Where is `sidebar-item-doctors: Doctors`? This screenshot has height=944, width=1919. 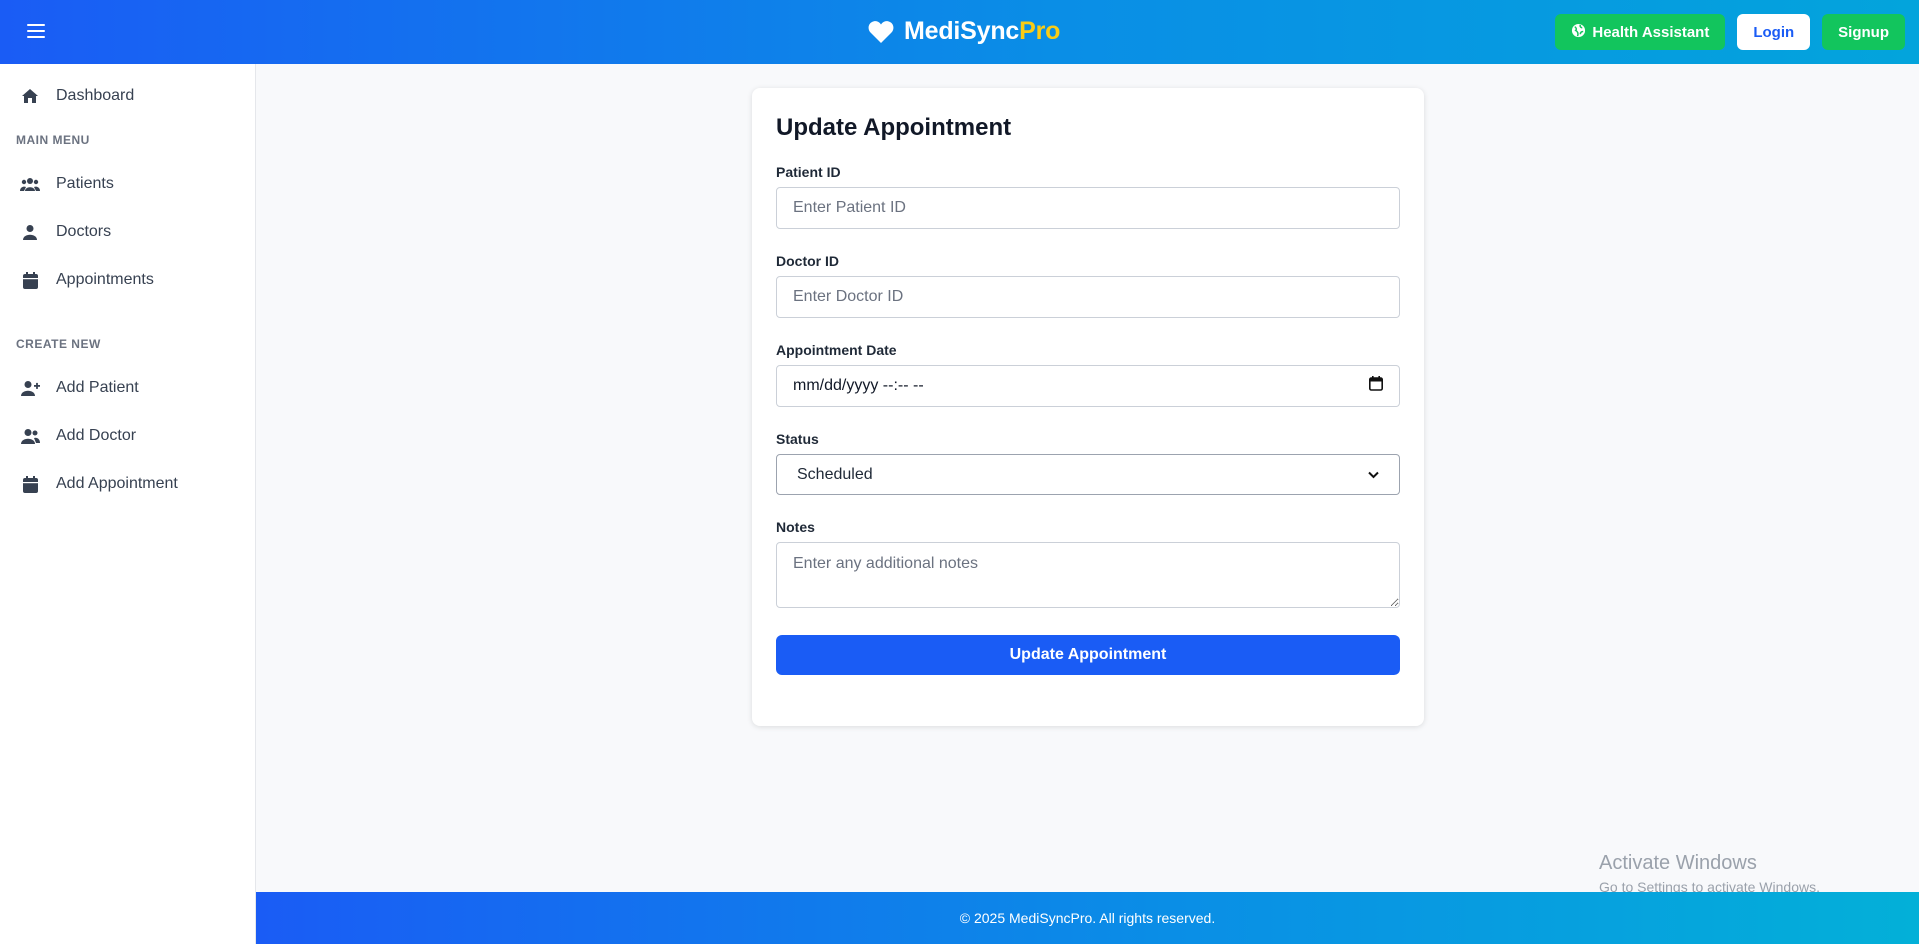
sidebar-item-doctors: Doctors is located at coordinates (127, 232).